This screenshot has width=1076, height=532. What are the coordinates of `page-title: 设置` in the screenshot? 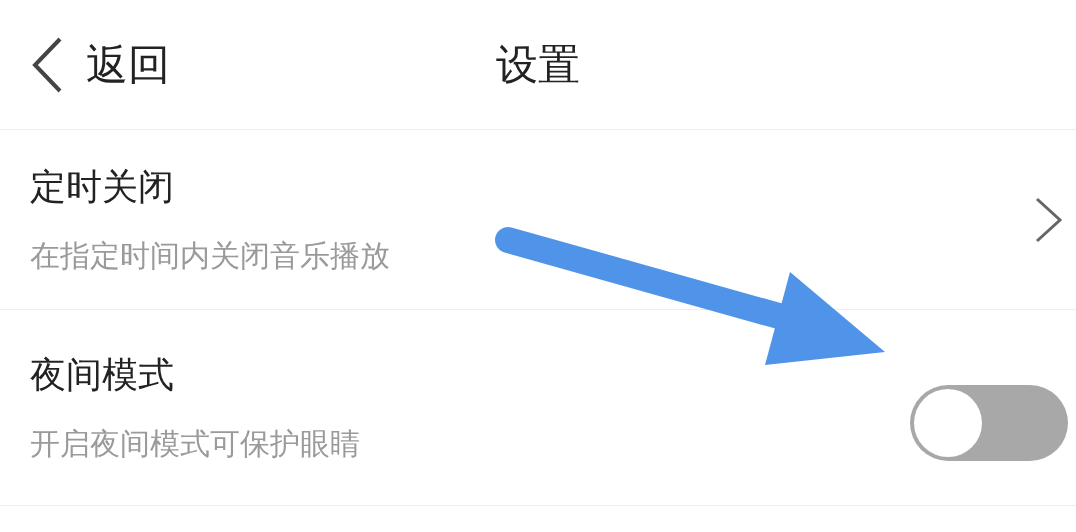 It's located at (538, 64).